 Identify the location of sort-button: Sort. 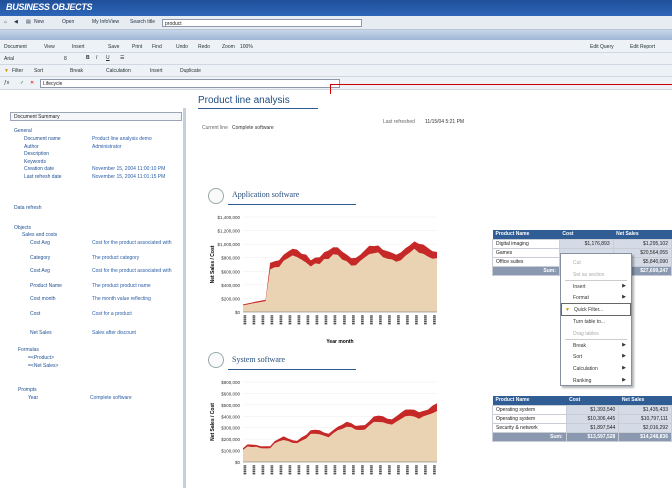
(38, 71).